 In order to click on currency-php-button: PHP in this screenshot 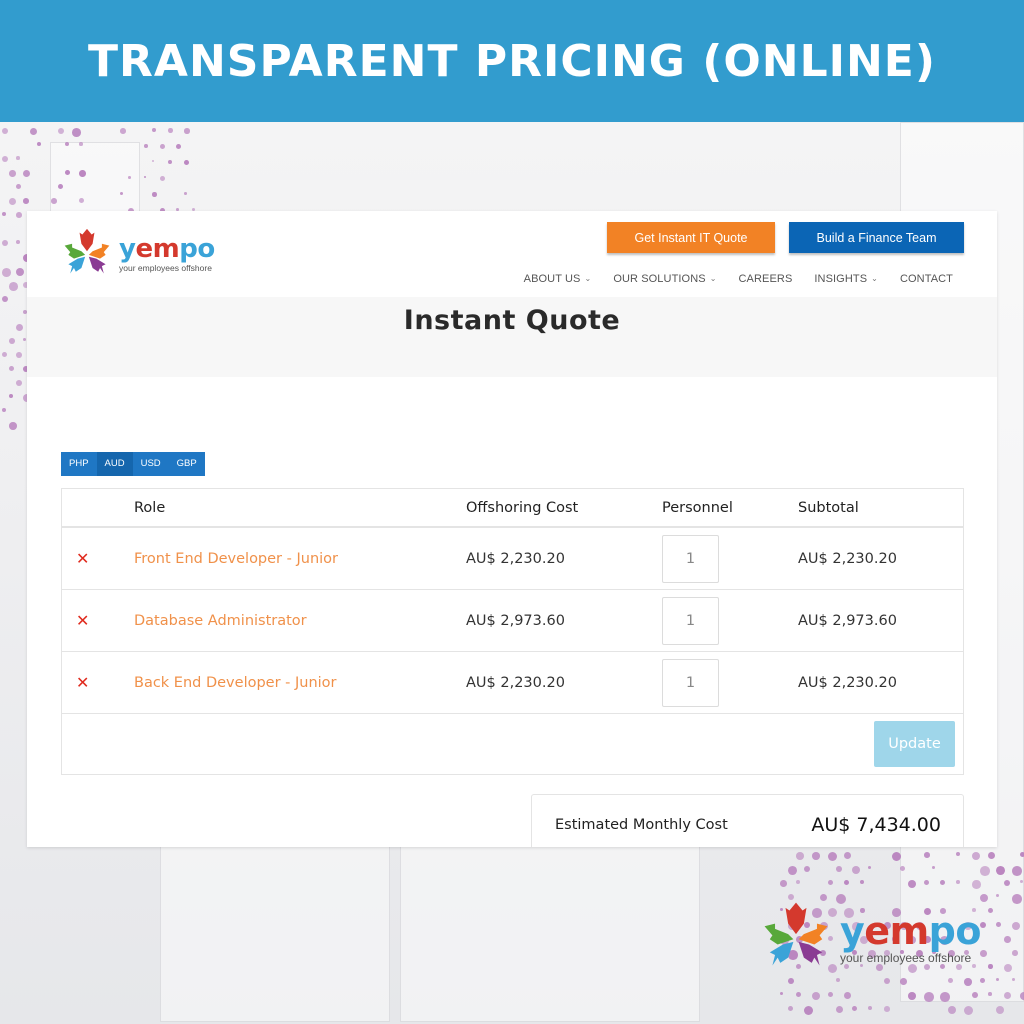, I will do `click(79, 464)`.